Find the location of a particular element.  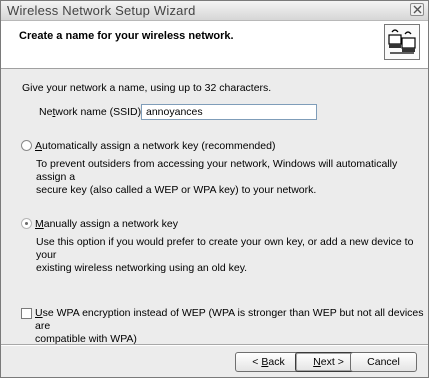

ssid-input is located at coordinates (229, 112).